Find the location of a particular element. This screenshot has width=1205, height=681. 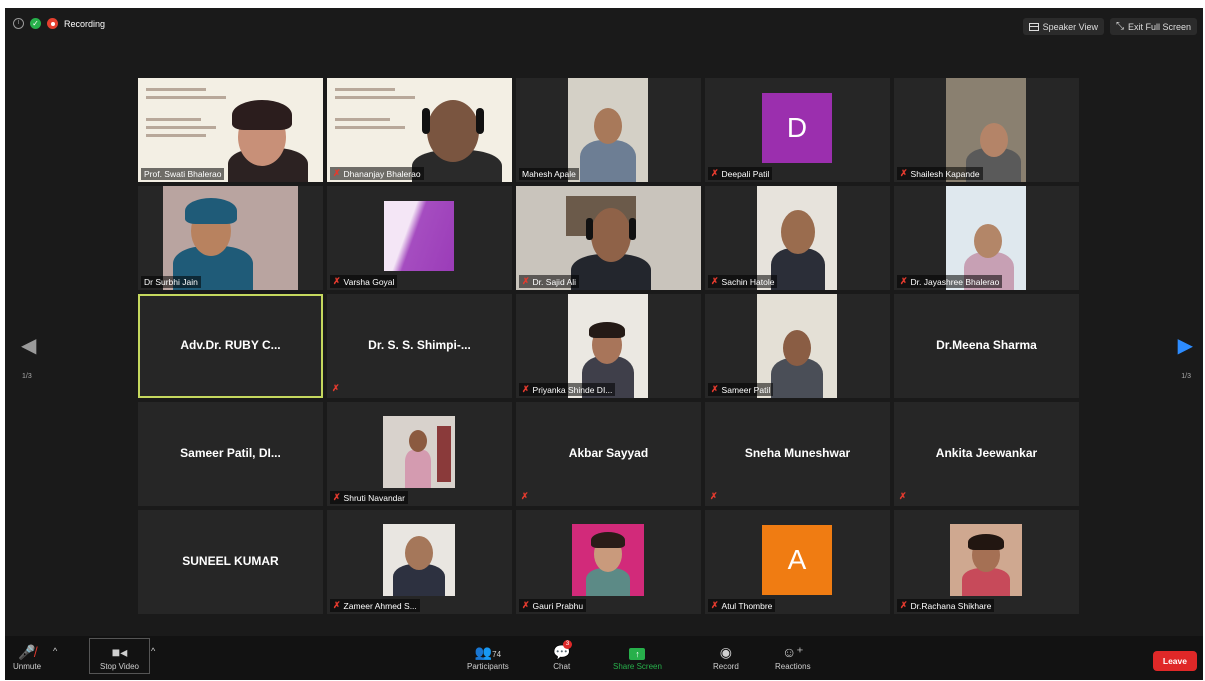

video-tile: Prof. Swati Bhalerao is located at coordinates (230, 130).